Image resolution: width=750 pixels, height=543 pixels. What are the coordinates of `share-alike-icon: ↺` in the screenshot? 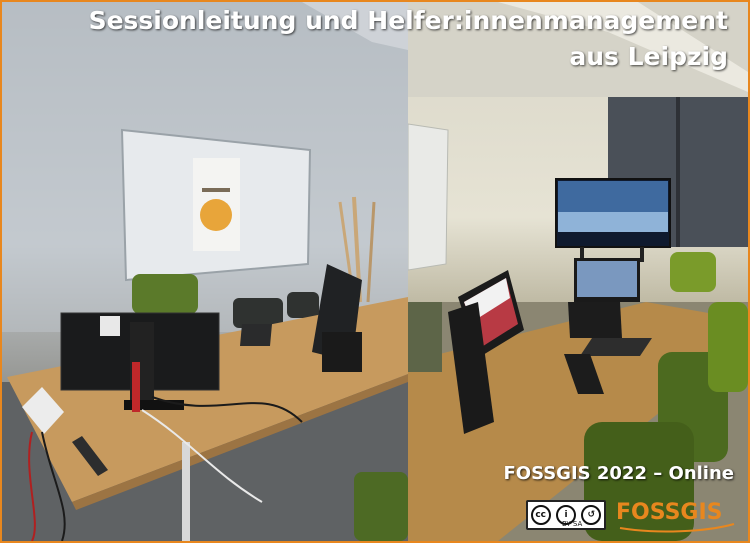 It's located at (591, 515).